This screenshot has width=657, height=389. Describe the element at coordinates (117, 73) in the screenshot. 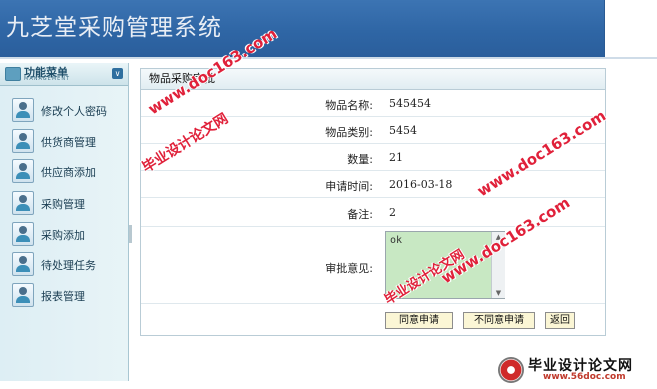

I see `collapse-chevron-icon: ∨` at that location.